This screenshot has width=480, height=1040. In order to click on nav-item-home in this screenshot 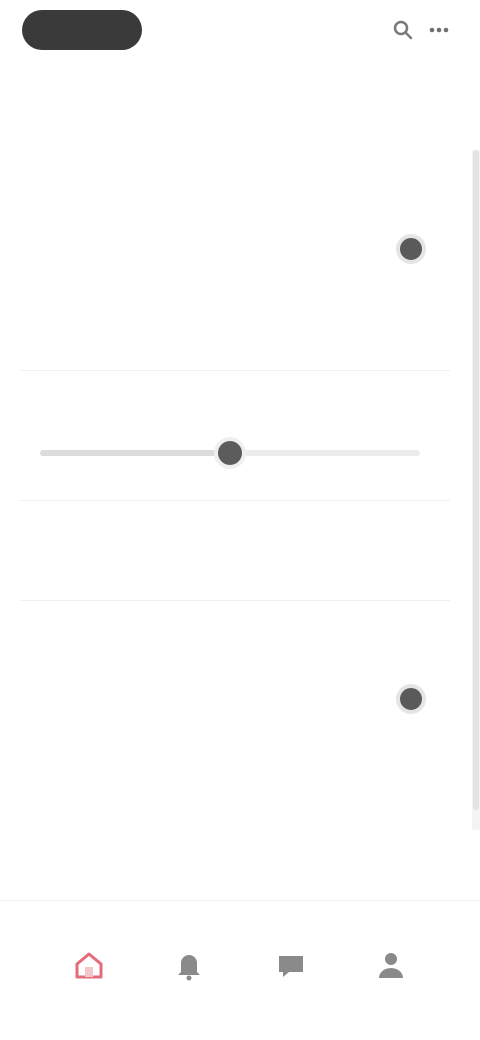, I will do `click(89, 985)`.